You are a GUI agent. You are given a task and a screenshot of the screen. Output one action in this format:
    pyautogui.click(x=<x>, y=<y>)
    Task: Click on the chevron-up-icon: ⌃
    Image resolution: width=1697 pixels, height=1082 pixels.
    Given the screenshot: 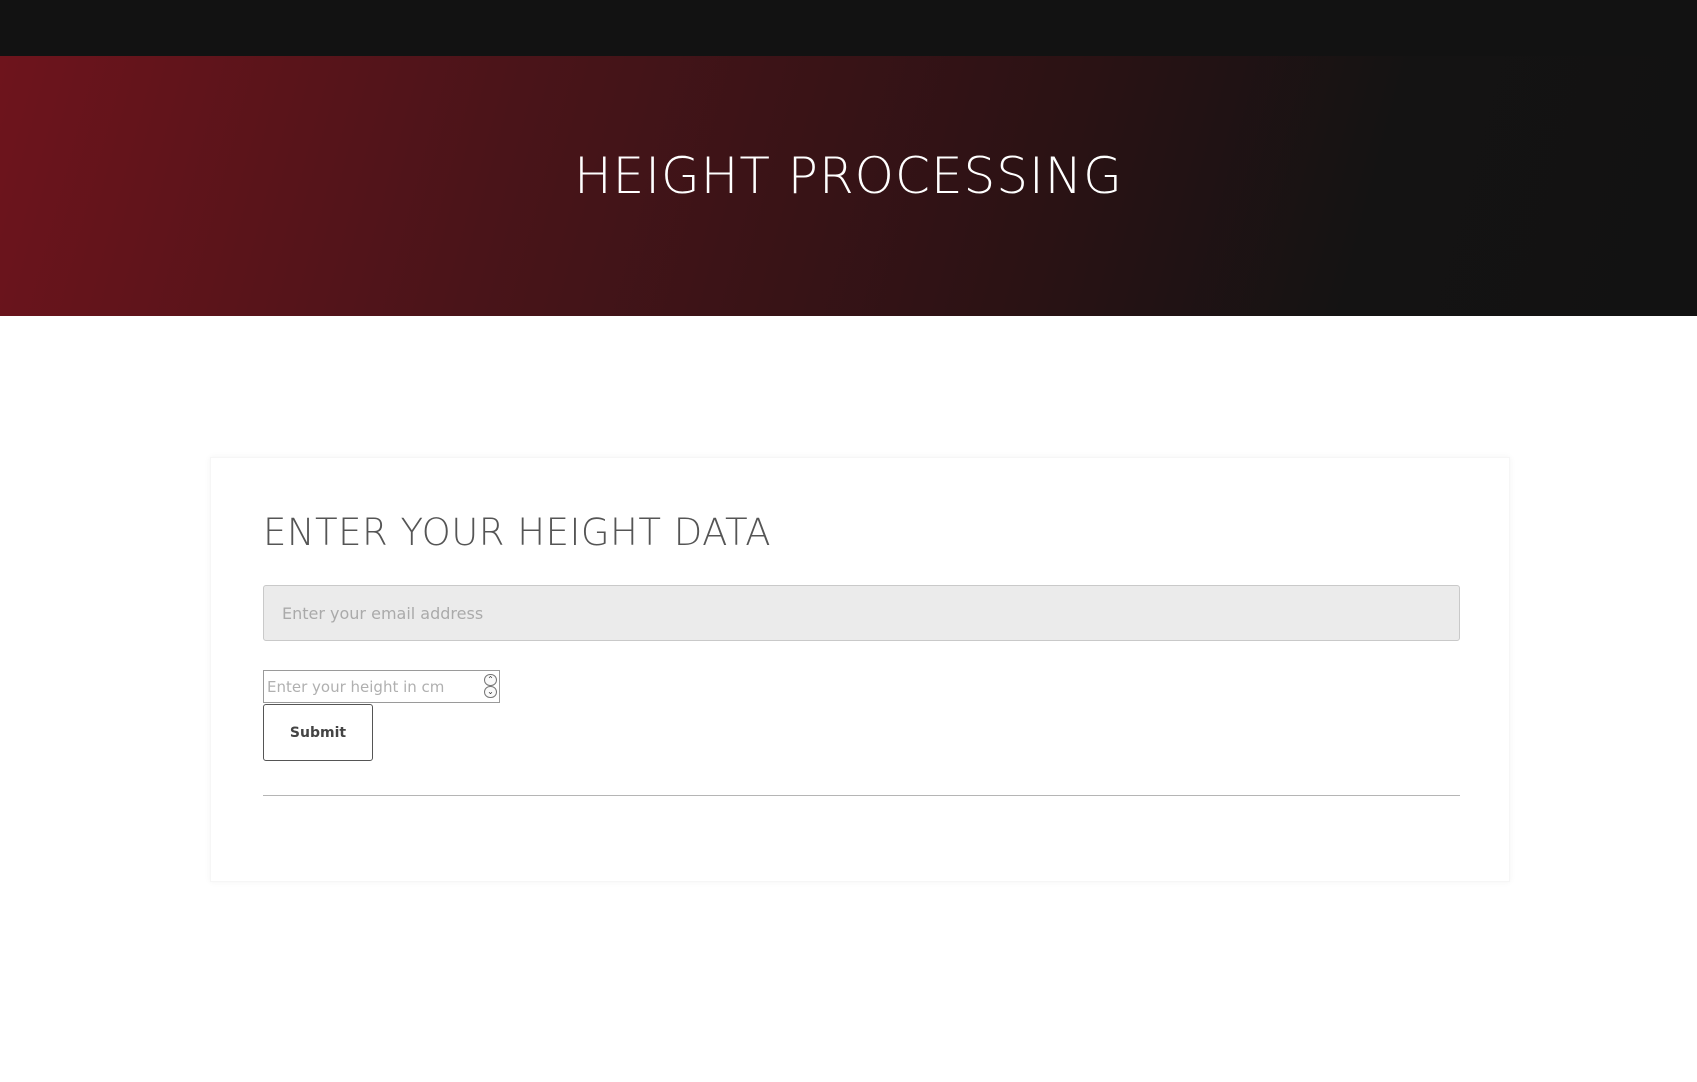 What is the action you would take?
    pyautogui.click(x=490, y=680)
    